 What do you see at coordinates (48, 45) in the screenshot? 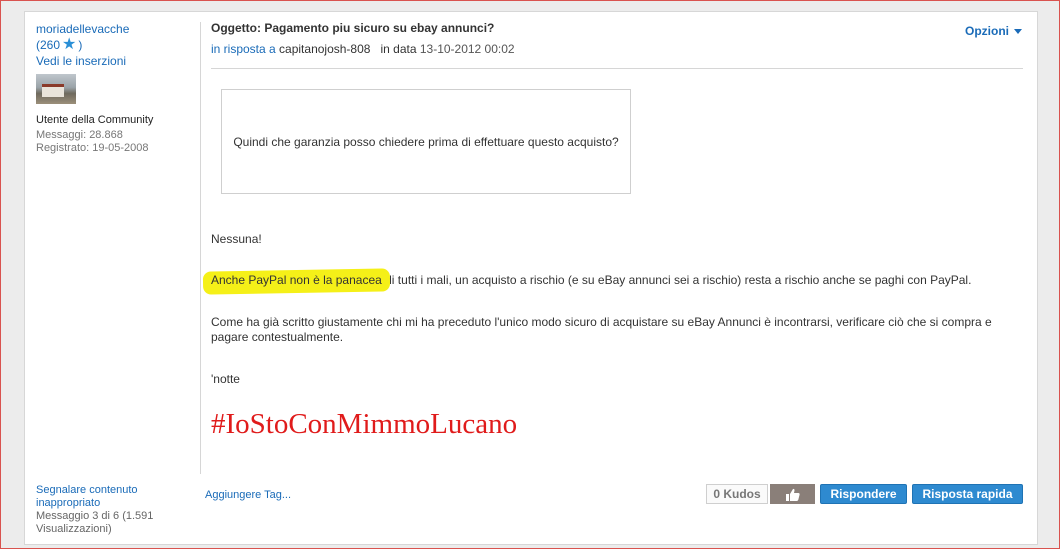
I see `author-kudos-count: (260` at bounding box center [48, 45].